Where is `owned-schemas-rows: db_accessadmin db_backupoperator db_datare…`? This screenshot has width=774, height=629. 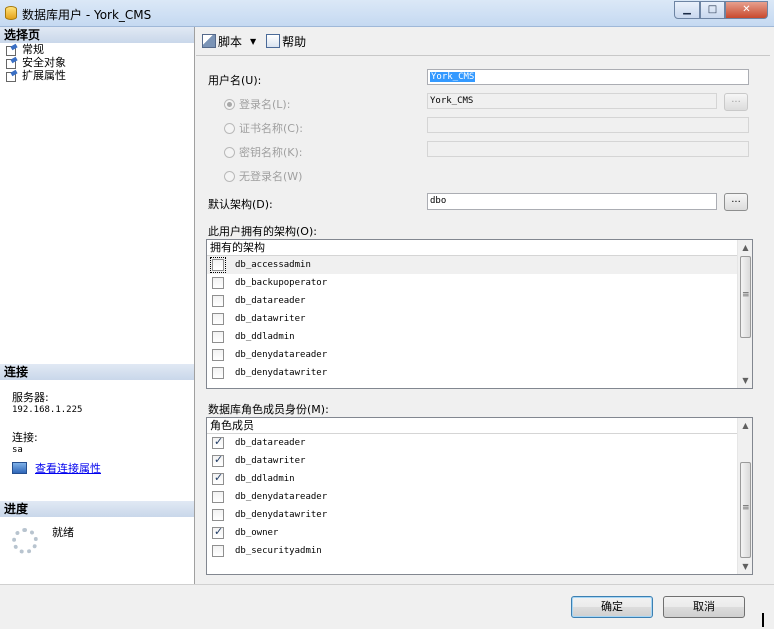
owned-schemas-rows: db_accessadmin db_backupoperator db_datare… is located at coordinates (479, 319).